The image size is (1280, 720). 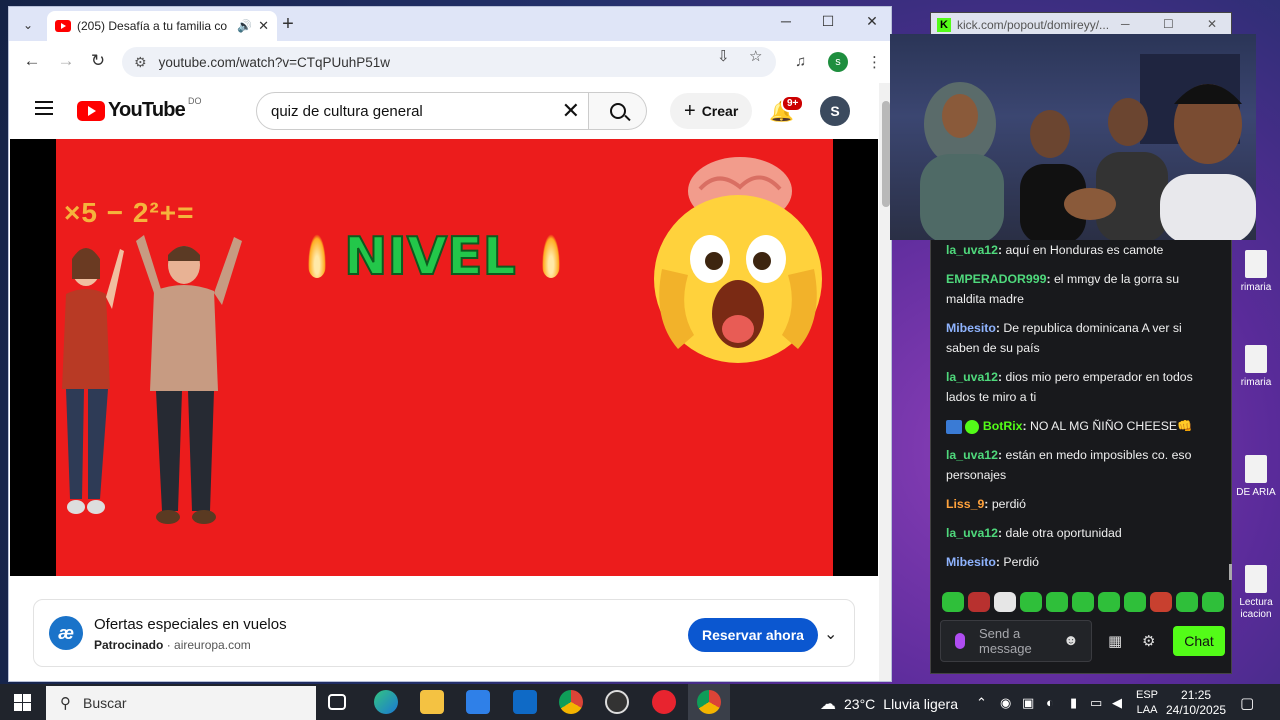 I want to click on desktop-icon-3: DE ARIA, so click(x=1255, y=477).